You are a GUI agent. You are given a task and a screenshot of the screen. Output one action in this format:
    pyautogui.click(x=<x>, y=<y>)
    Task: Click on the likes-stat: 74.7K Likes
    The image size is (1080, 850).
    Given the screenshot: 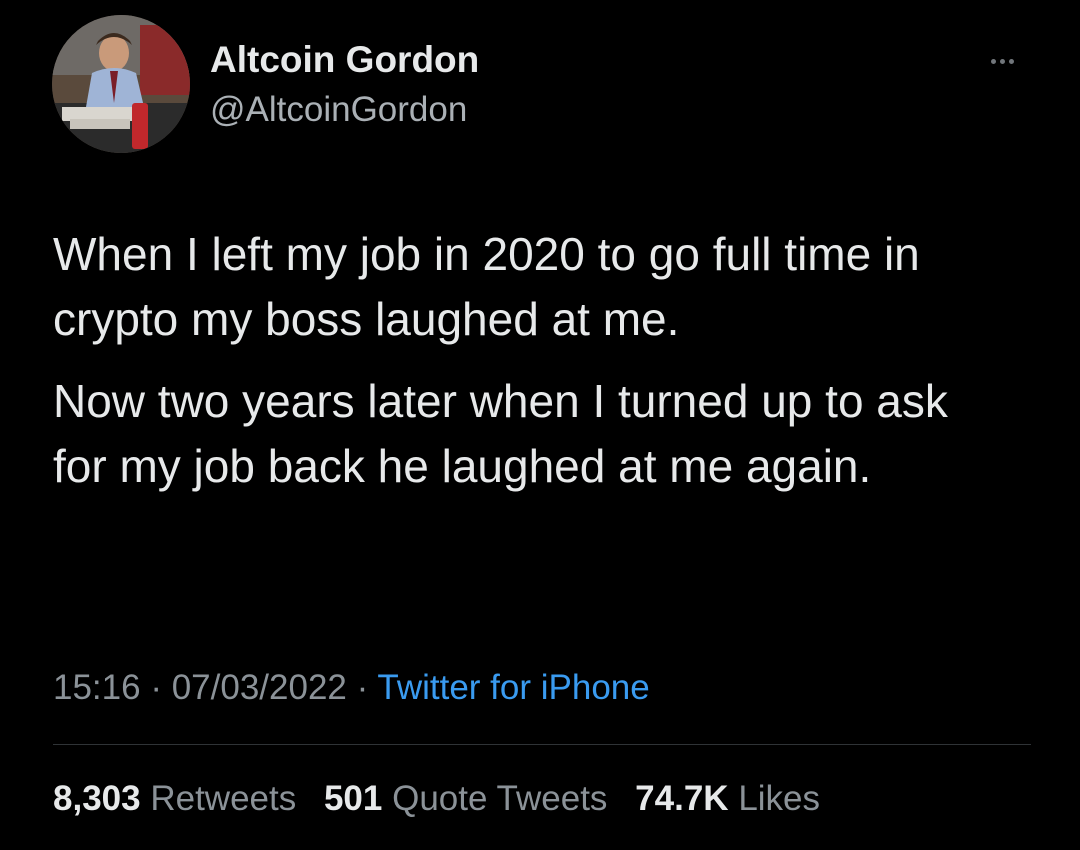 What is the action you would take?
    pyautogui.click(x=727, y=799)
    